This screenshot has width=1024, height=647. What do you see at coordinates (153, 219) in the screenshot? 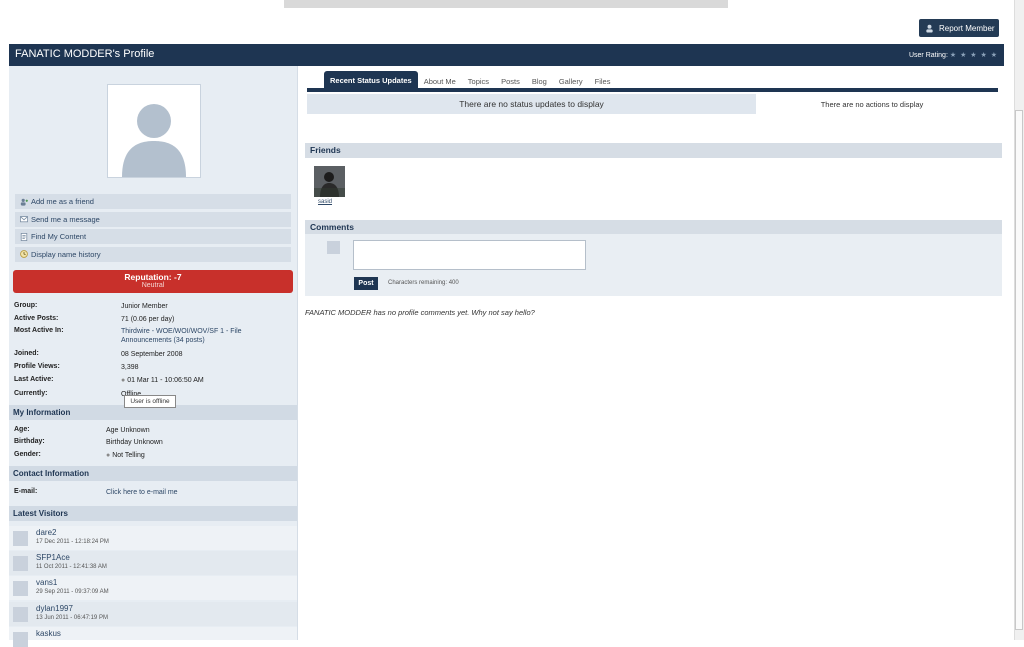
I see `send-message-action: Send me a message` at bounding box center [153, 219].